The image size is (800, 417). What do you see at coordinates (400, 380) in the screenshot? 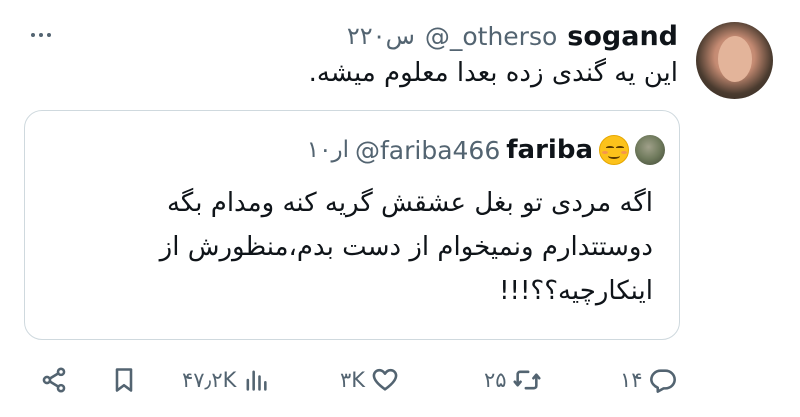
I see `action-bar: ۴۷٫۲K ۳K ۲۵ ۱۴` at bounding box center [400, 380].